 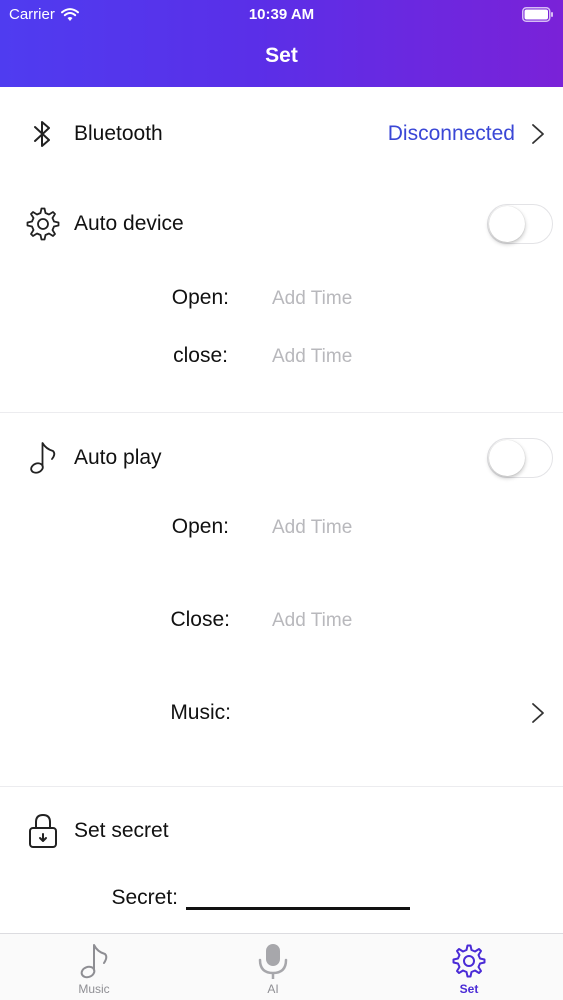 What do you see at coordinates (312, 528) in the screenshot?
I see `auto-play-open-time: Add Time` at bounding box center [312, 528].